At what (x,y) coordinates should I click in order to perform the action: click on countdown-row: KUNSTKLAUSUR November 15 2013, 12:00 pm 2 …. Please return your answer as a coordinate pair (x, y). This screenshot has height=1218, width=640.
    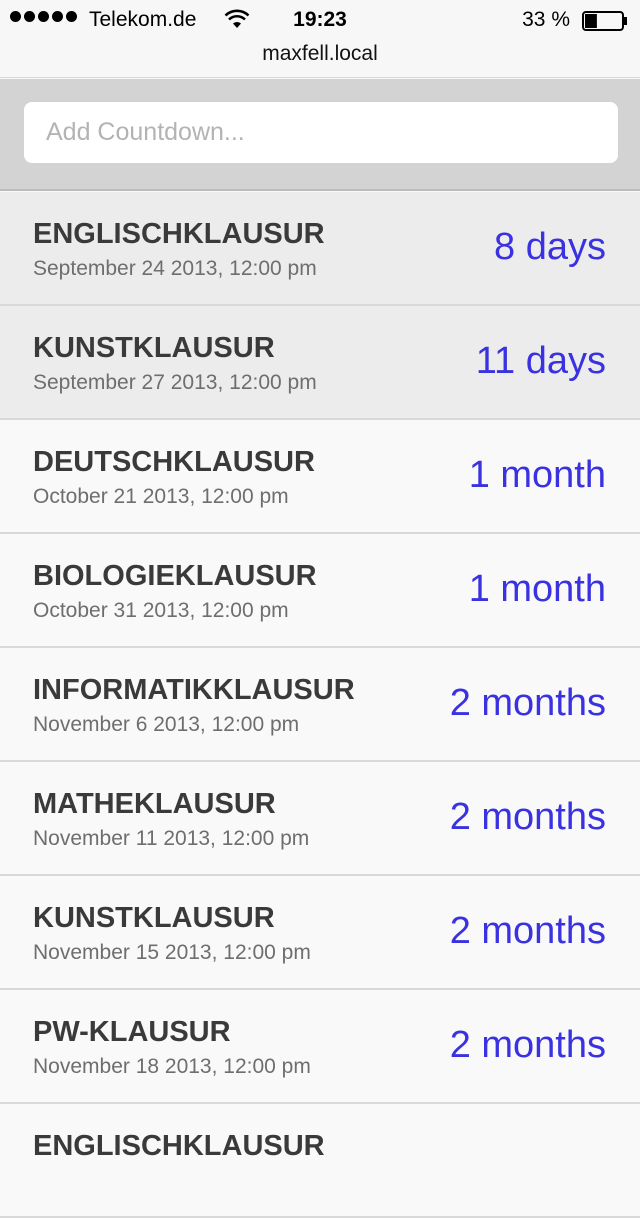
    Looking at the image, I should click on (320, 933).